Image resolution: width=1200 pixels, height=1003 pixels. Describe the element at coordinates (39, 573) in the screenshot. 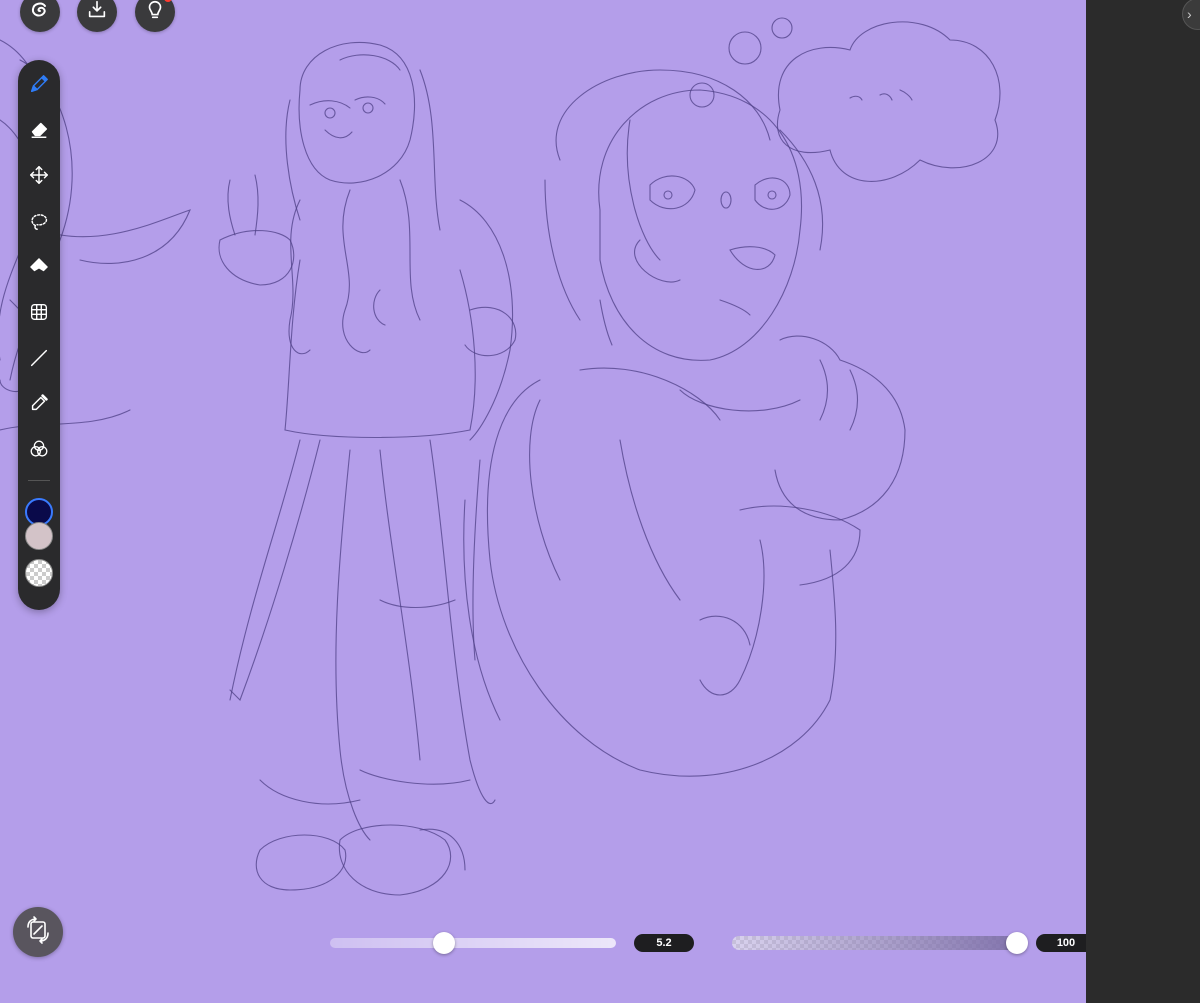

I see `transparent-color-swatch` at that location.